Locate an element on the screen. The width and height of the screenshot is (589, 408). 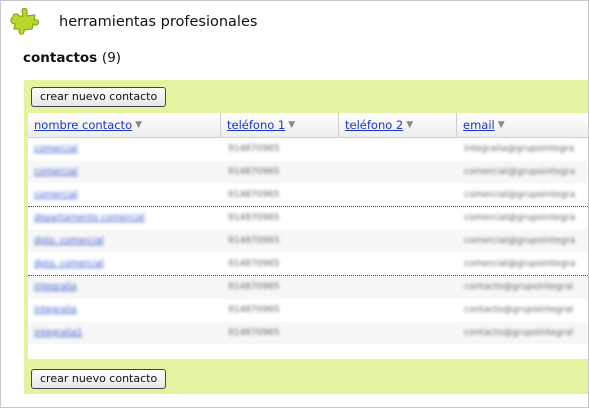
sort-by-email-link: email is located at coordinates (479, 125).